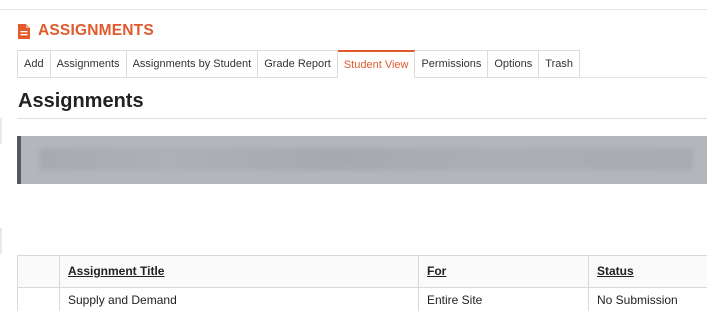 The height and width of the screenshot is (312, 707). Describe the element at coordinates (81, 101) in the screenshot. I see `page-title: Assignments` at that location.